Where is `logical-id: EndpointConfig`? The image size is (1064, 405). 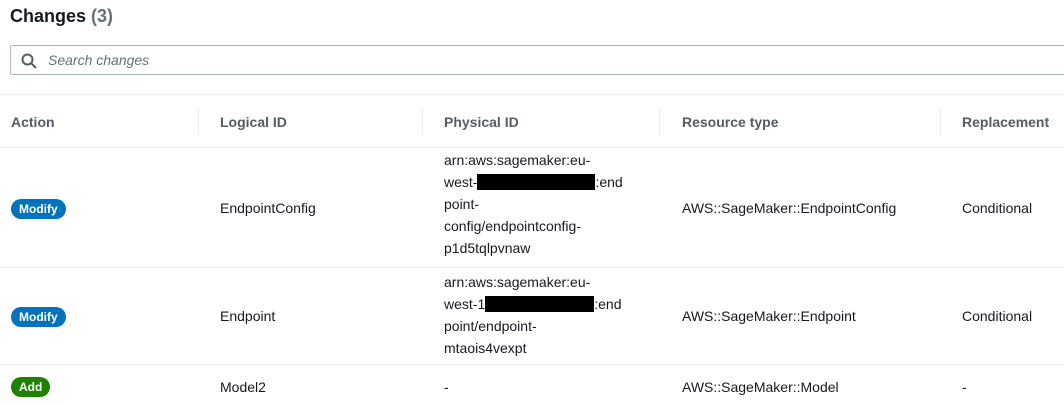
logical-id: EndpointConfig is located at coordinates (268, 208).